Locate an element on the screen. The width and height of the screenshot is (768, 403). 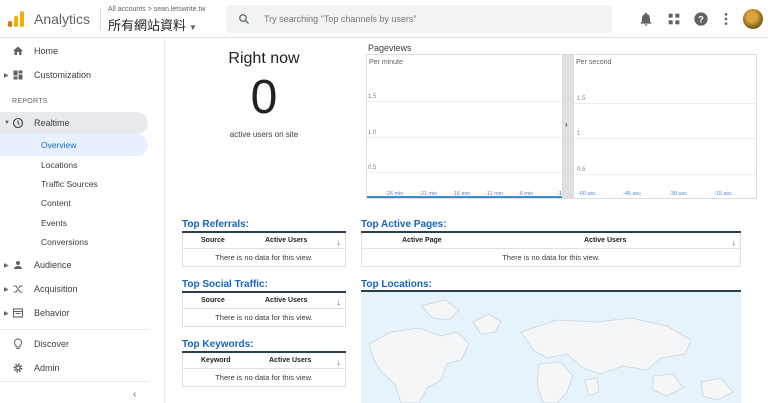
breadcrumb: All accounts > sean.letswrite.tw is located at coordinates (156, 9).